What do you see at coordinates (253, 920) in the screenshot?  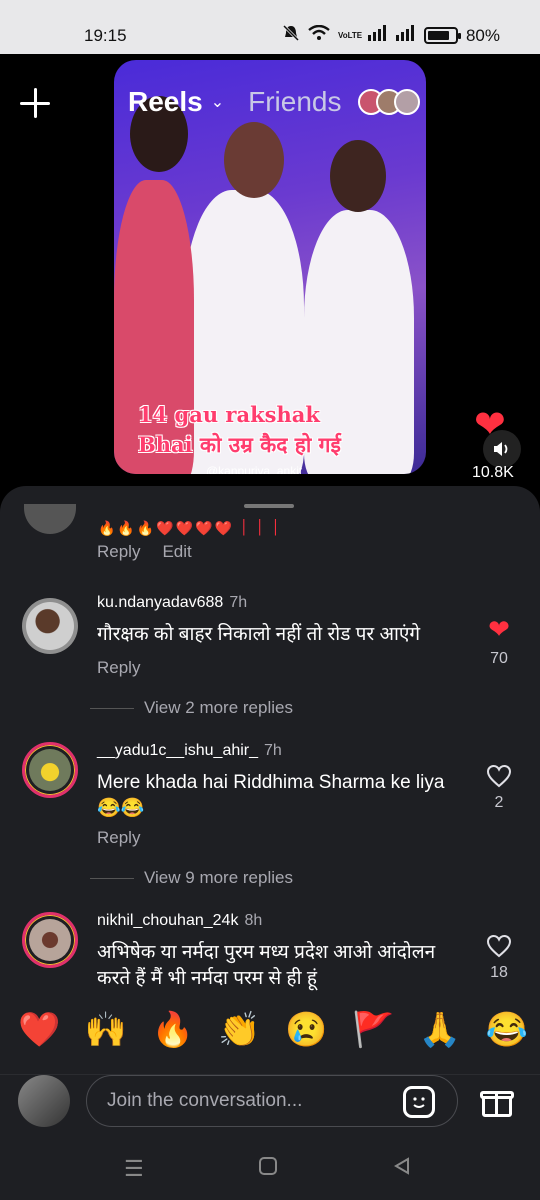 I see `comment-time: 8h` at bounding box center [253, 920].